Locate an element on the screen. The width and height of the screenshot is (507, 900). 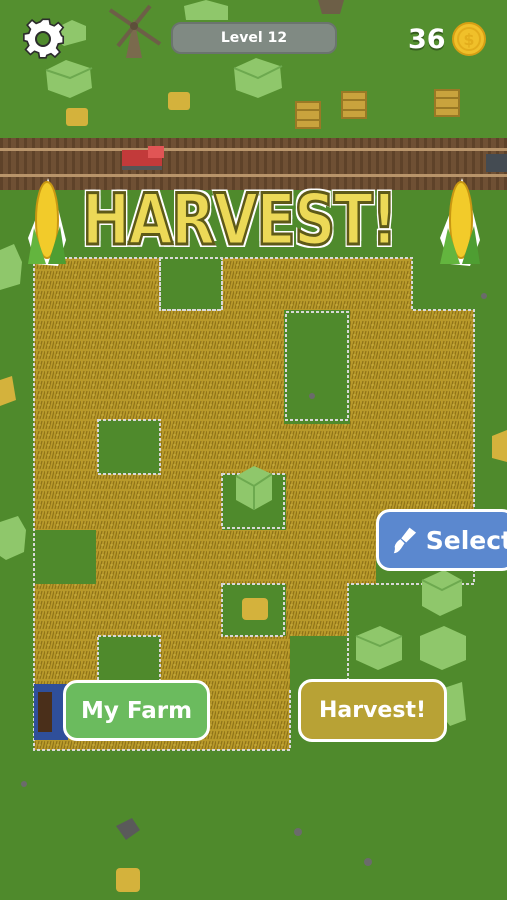
harvest-button: Harvest! is located at coordinates (372, 710).